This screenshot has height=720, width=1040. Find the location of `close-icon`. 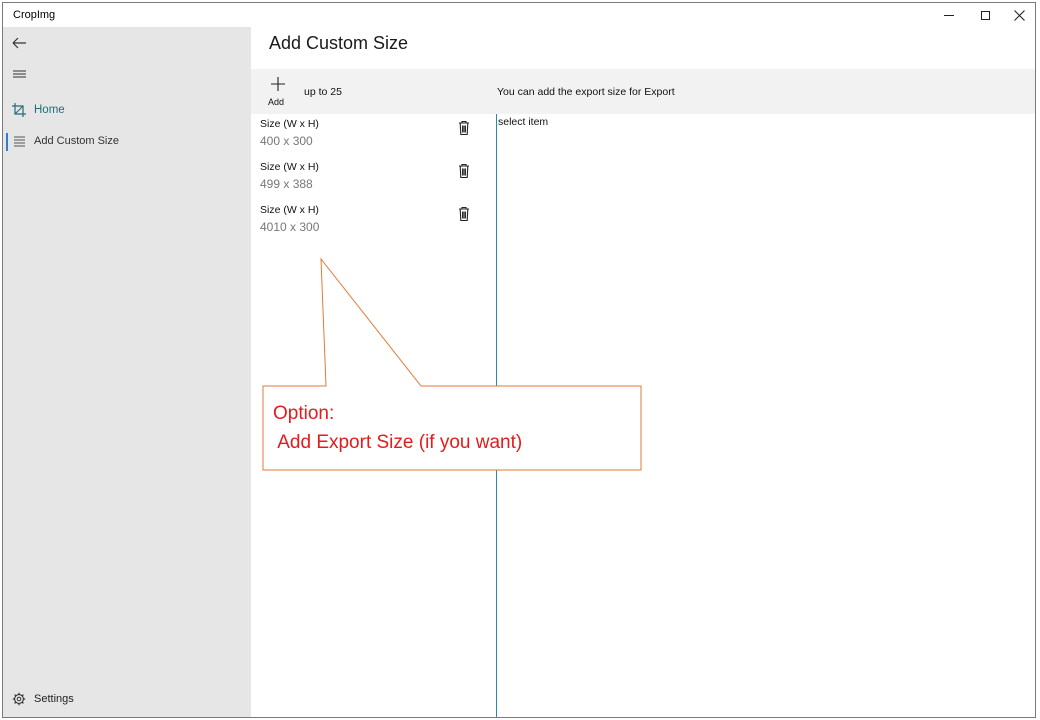

close-icon is located at coordinates (1019, 15).